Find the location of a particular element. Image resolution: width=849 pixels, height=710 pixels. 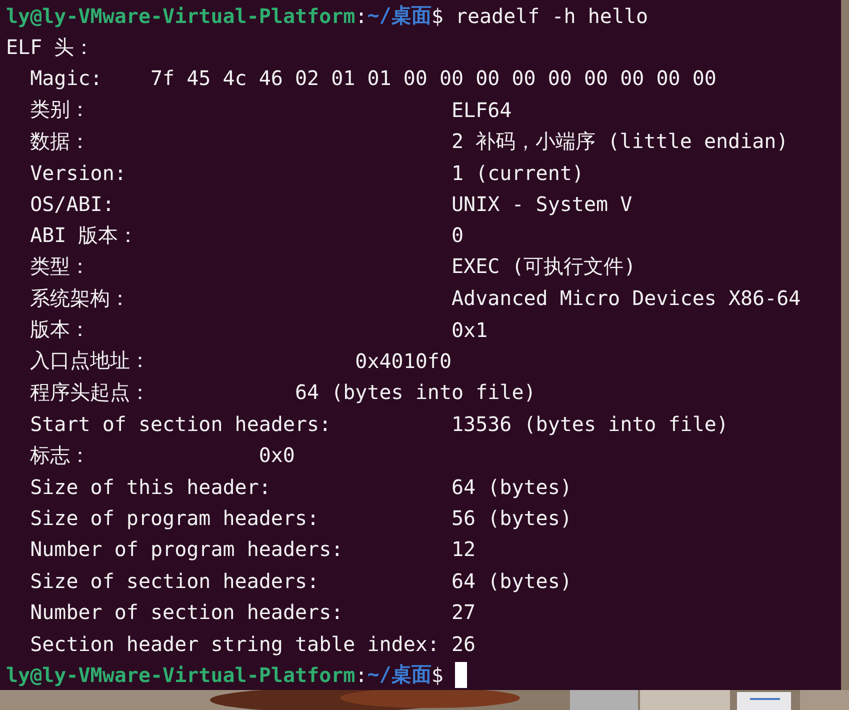

field-label: 程序头起点： is located at coordinates (91, 392).